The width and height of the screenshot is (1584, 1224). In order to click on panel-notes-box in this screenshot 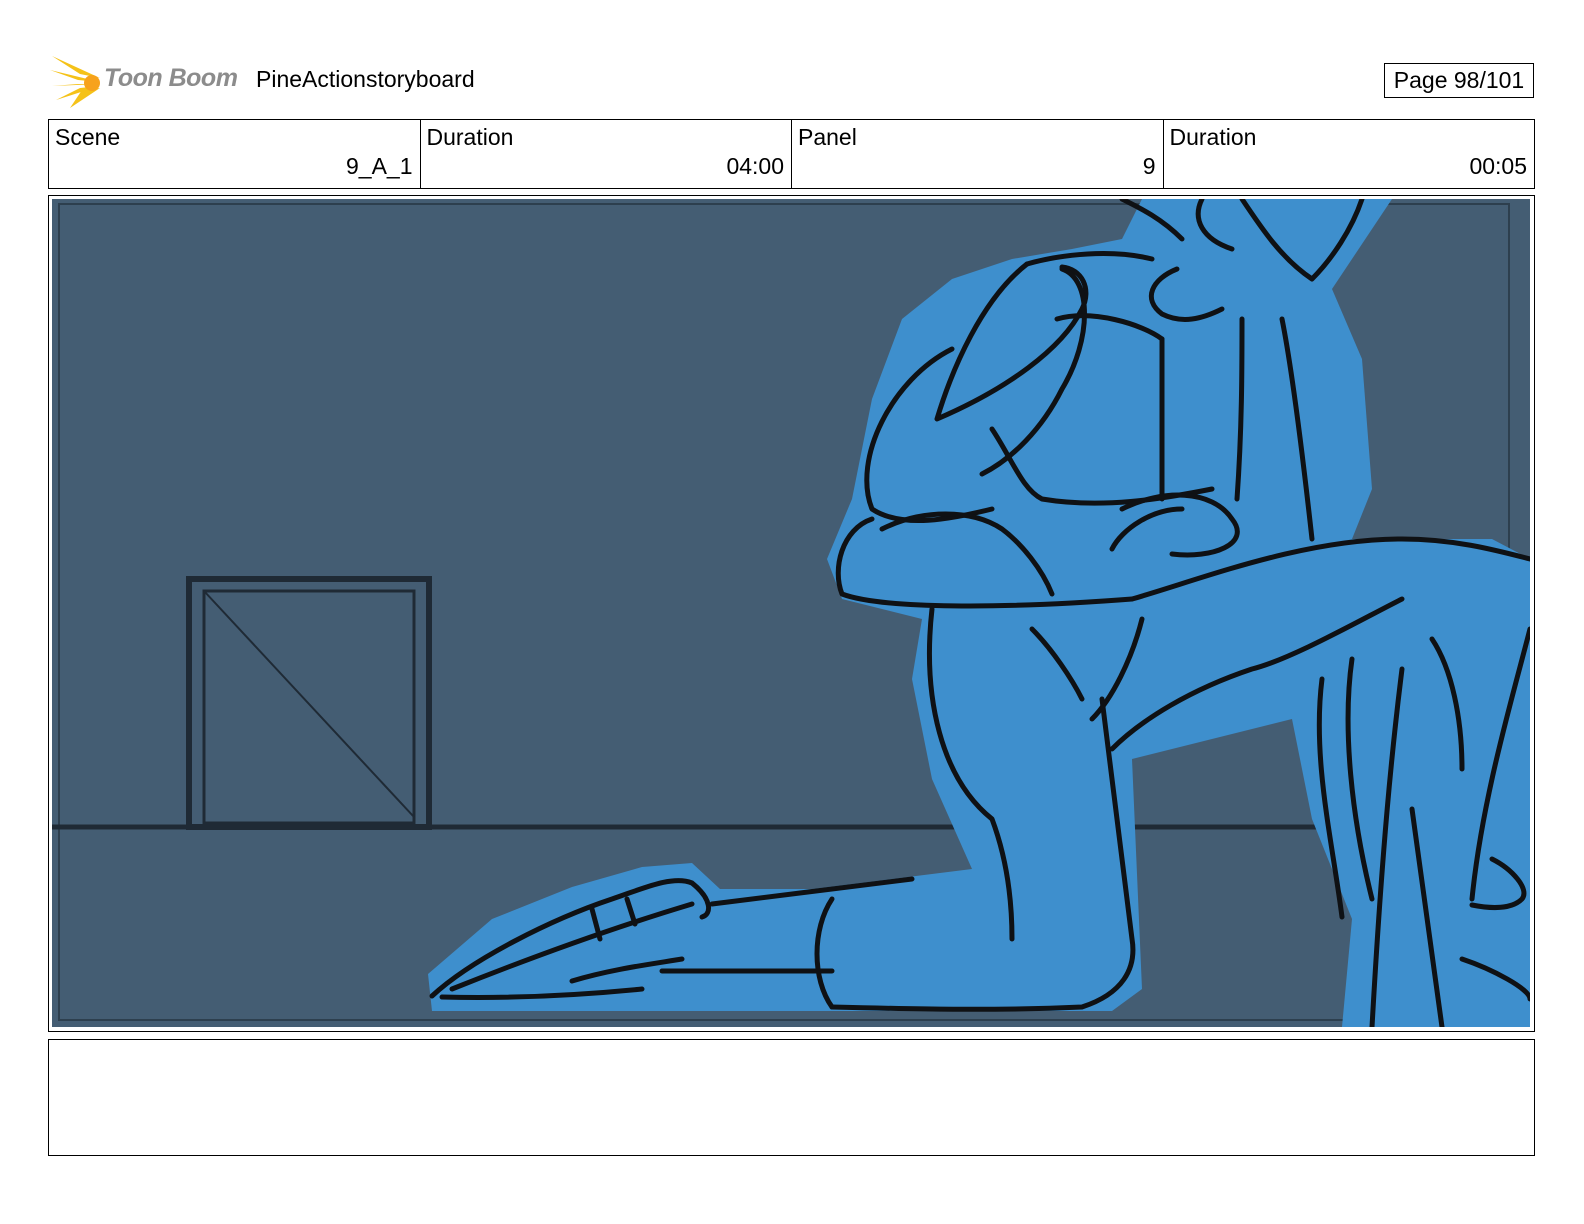, I will do `click(791, 1097)`.